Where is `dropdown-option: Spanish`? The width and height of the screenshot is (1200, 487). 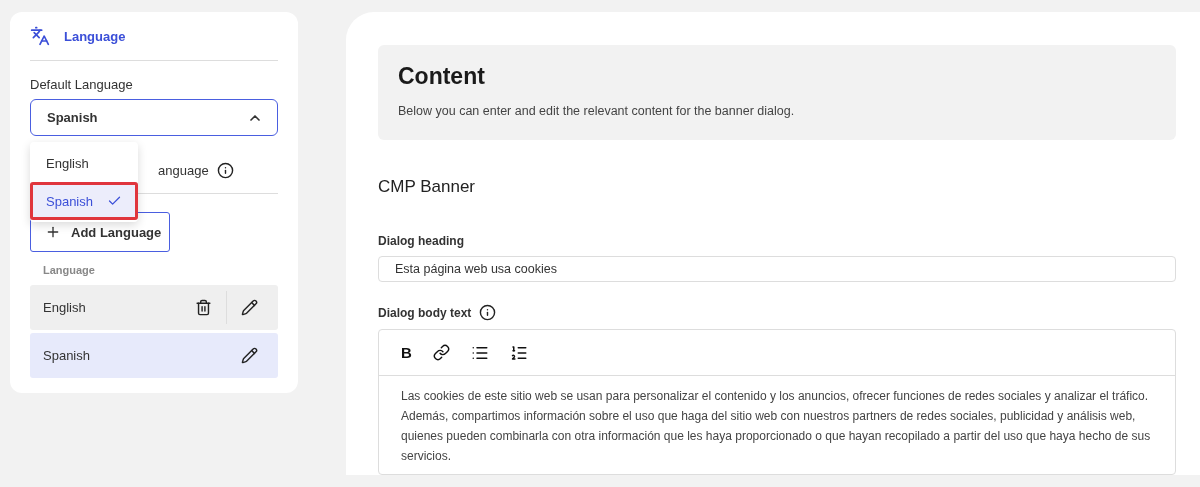
dropdown-option: Spanish is located at coordinates (84, 201).